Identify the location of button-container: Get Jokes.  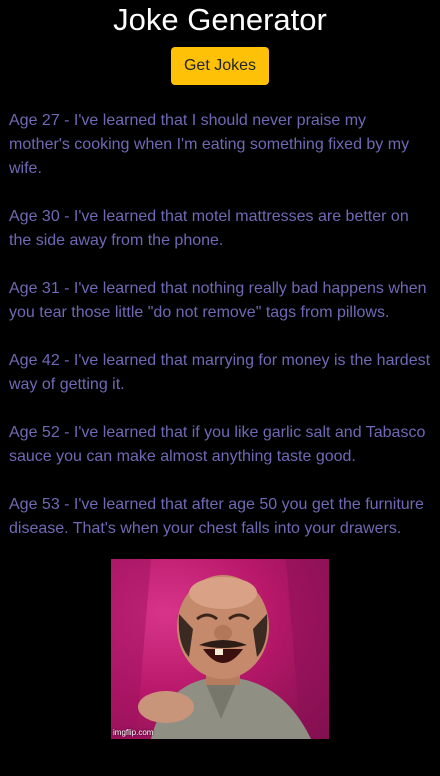
(220, 66).